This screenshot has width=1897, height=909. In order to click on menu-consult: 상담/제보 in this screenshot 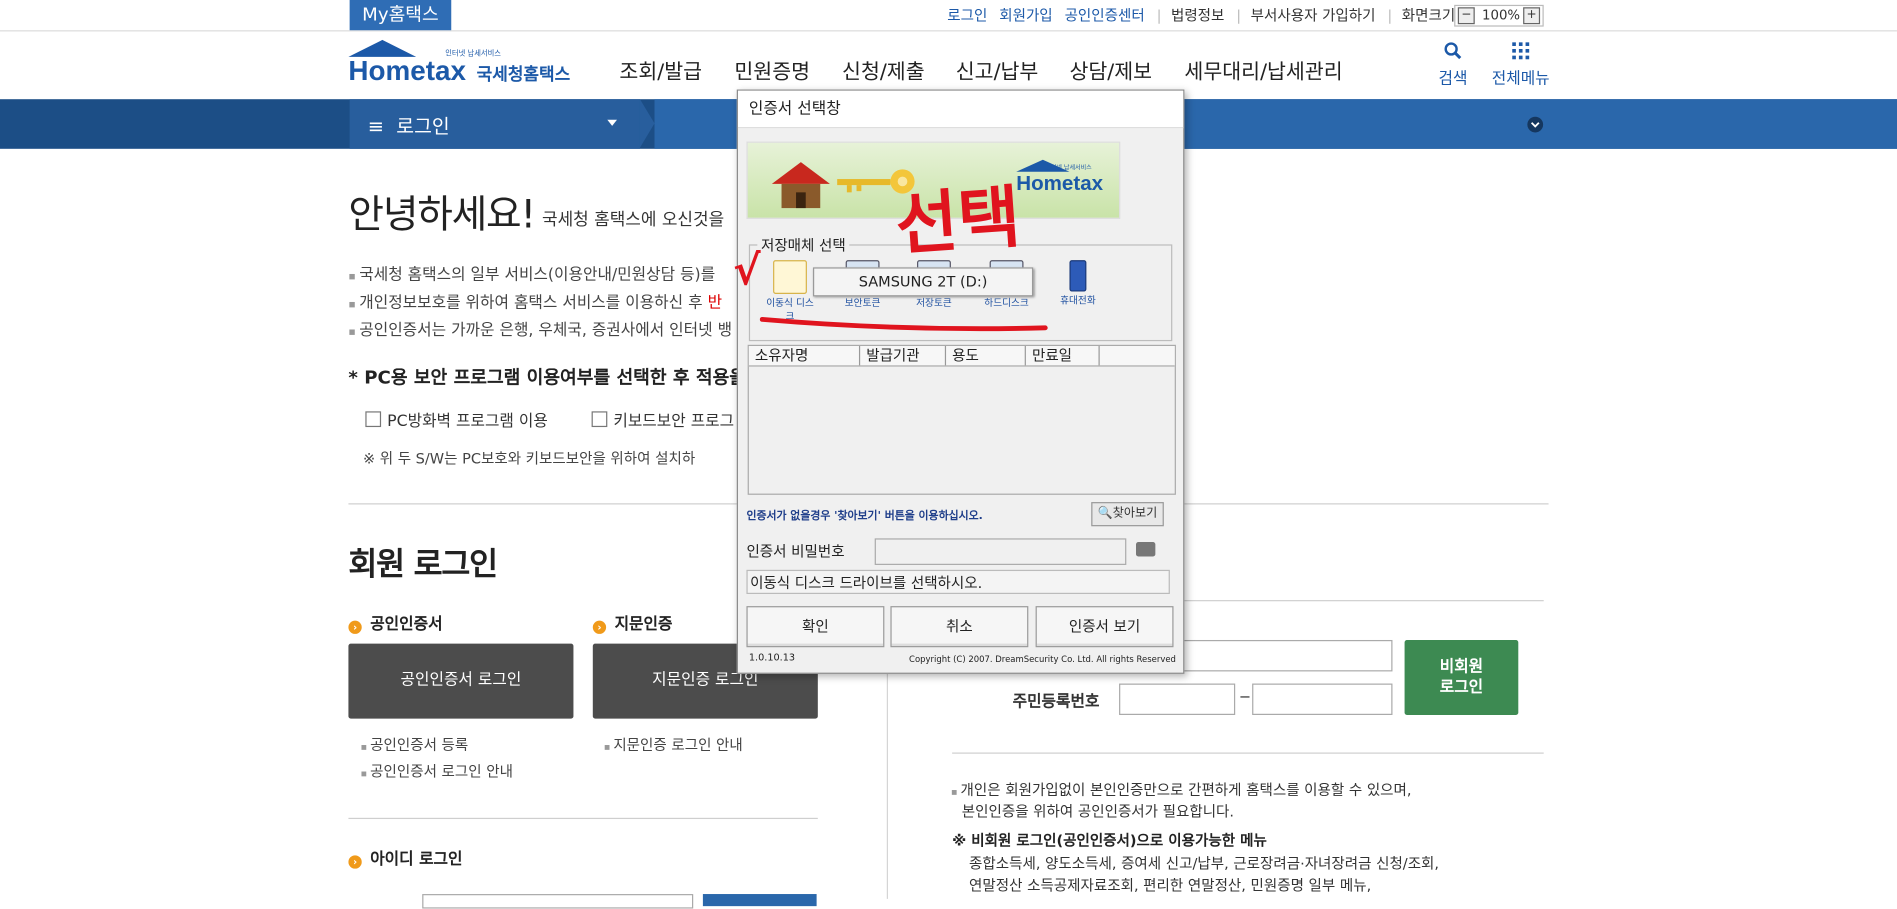, I will do `click(1110, 69)`.